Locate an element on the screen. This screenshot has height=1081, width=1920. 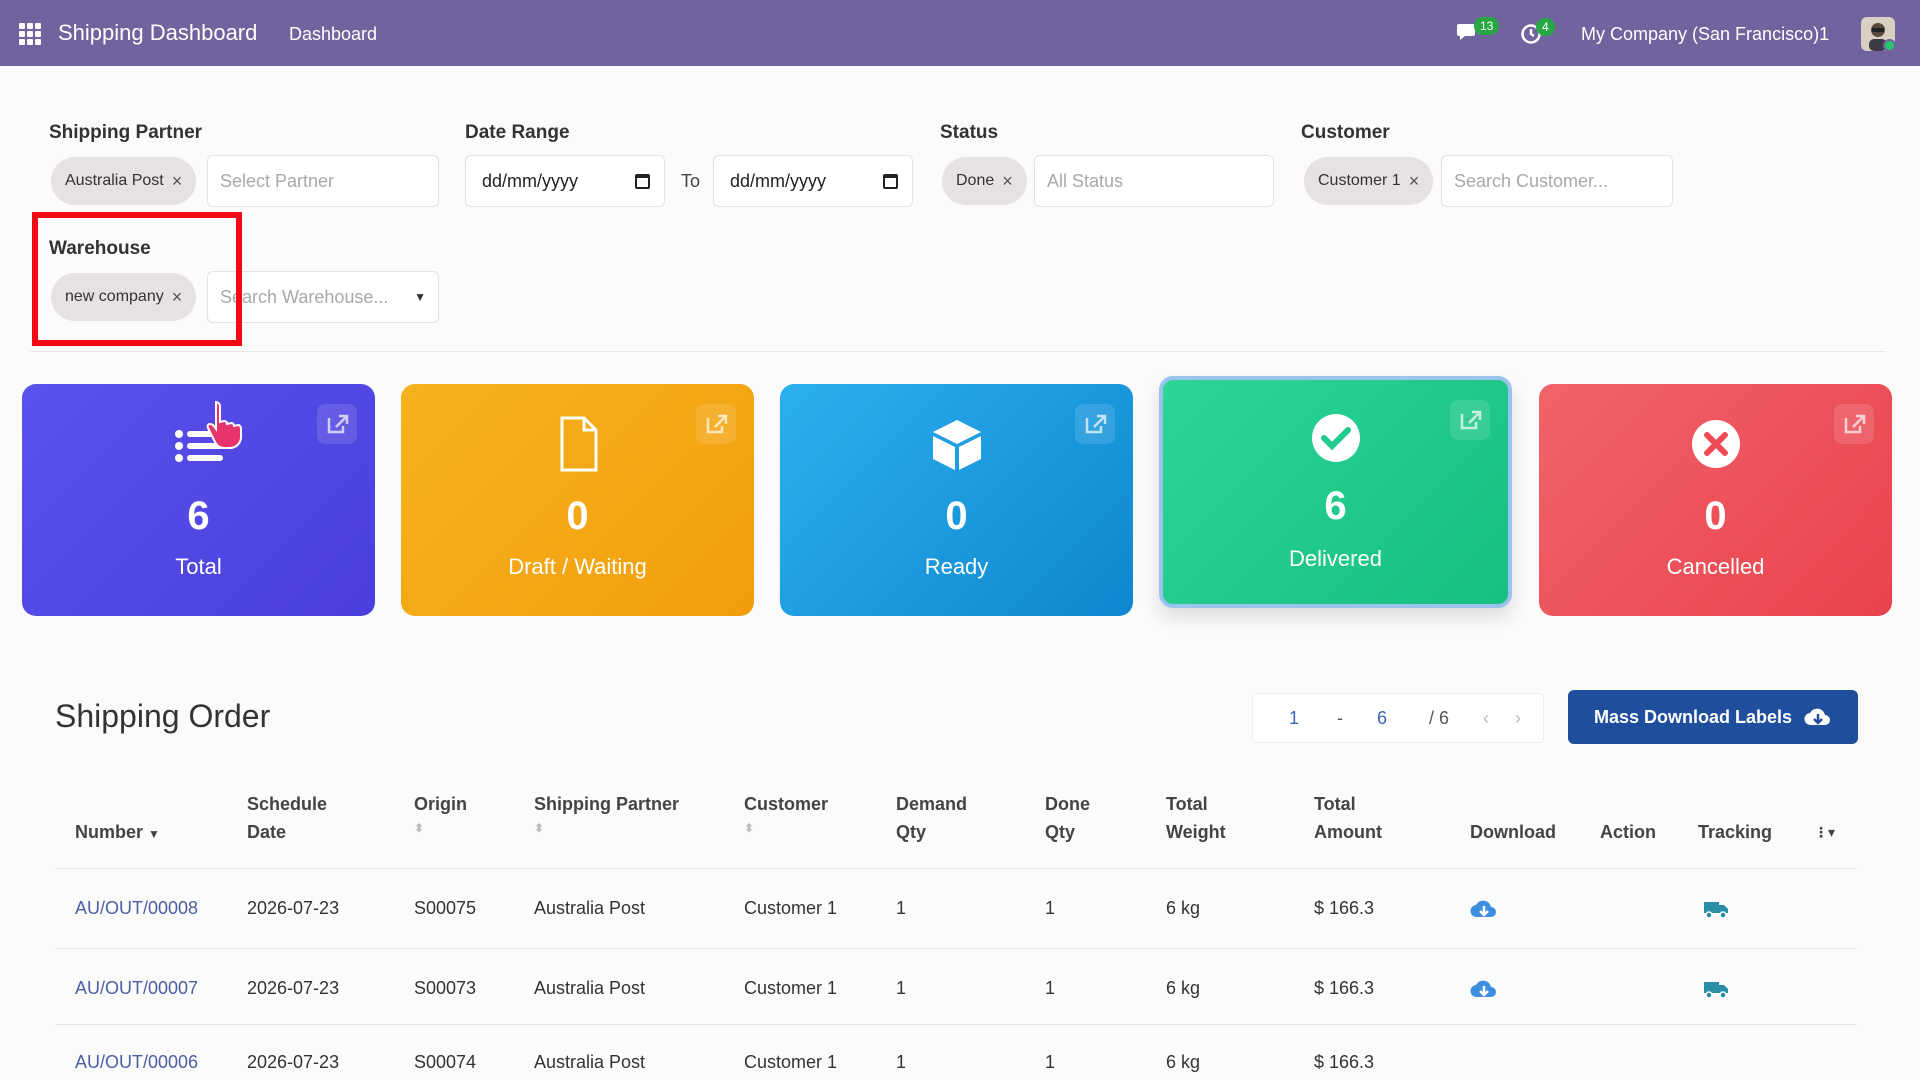
customer-chip: Customer 1 × is located at coordinates (1369, 181).